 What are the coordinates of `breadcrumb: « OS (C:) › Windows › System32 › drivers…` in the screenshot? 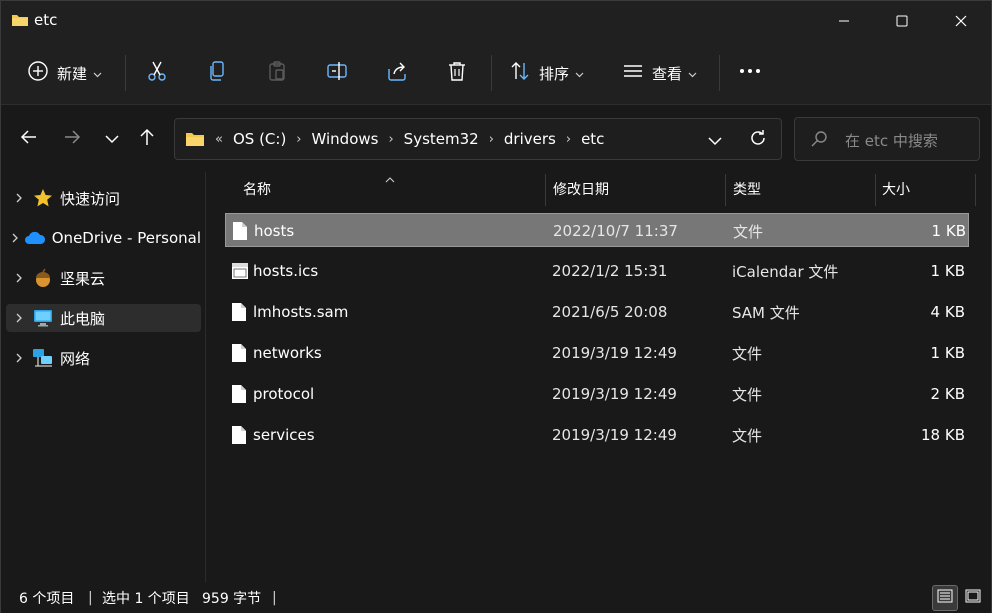 It's located at (409, 139).